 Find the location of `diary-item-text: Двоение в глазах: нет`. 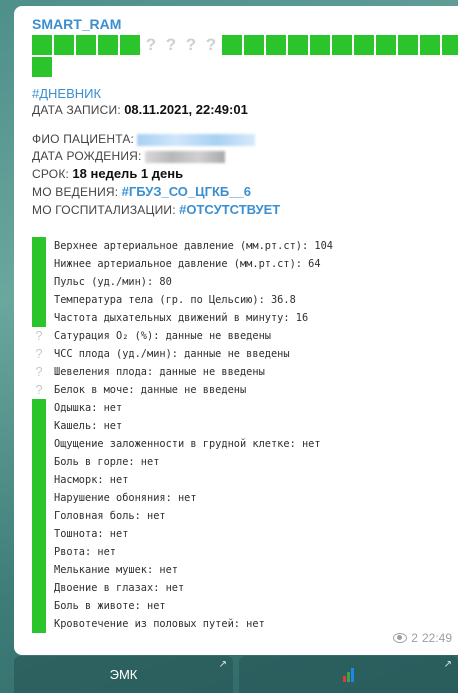

diary-item-text: Двоение в глазах: нет is located at coordinates (119, 588).